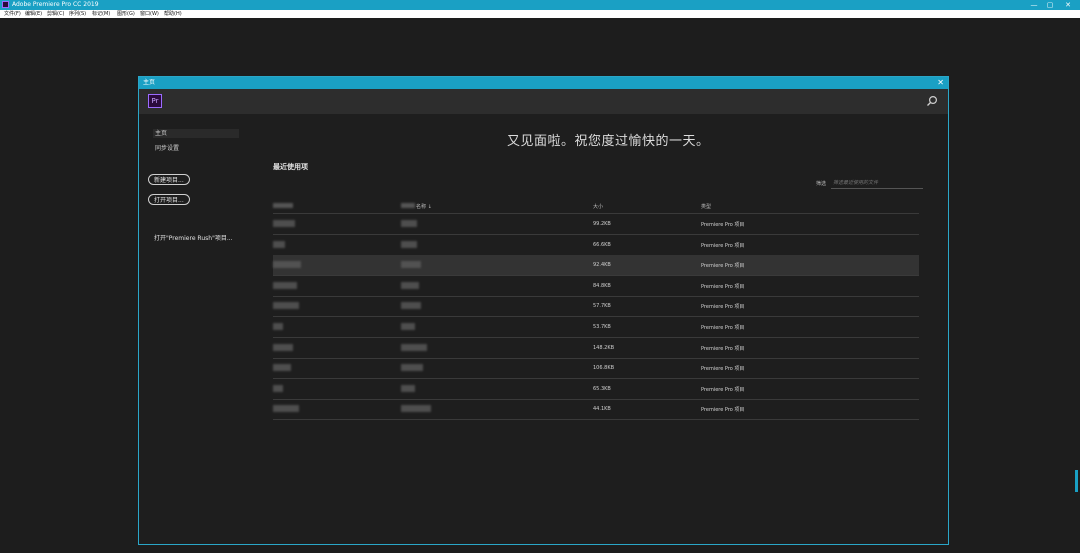 This screenshot has height=553, width=1080. What do you see at coordinates (424, 206) in the screenshot?
I see `column-name-sort: 名称 ↓` at bounding box center [424, 206].